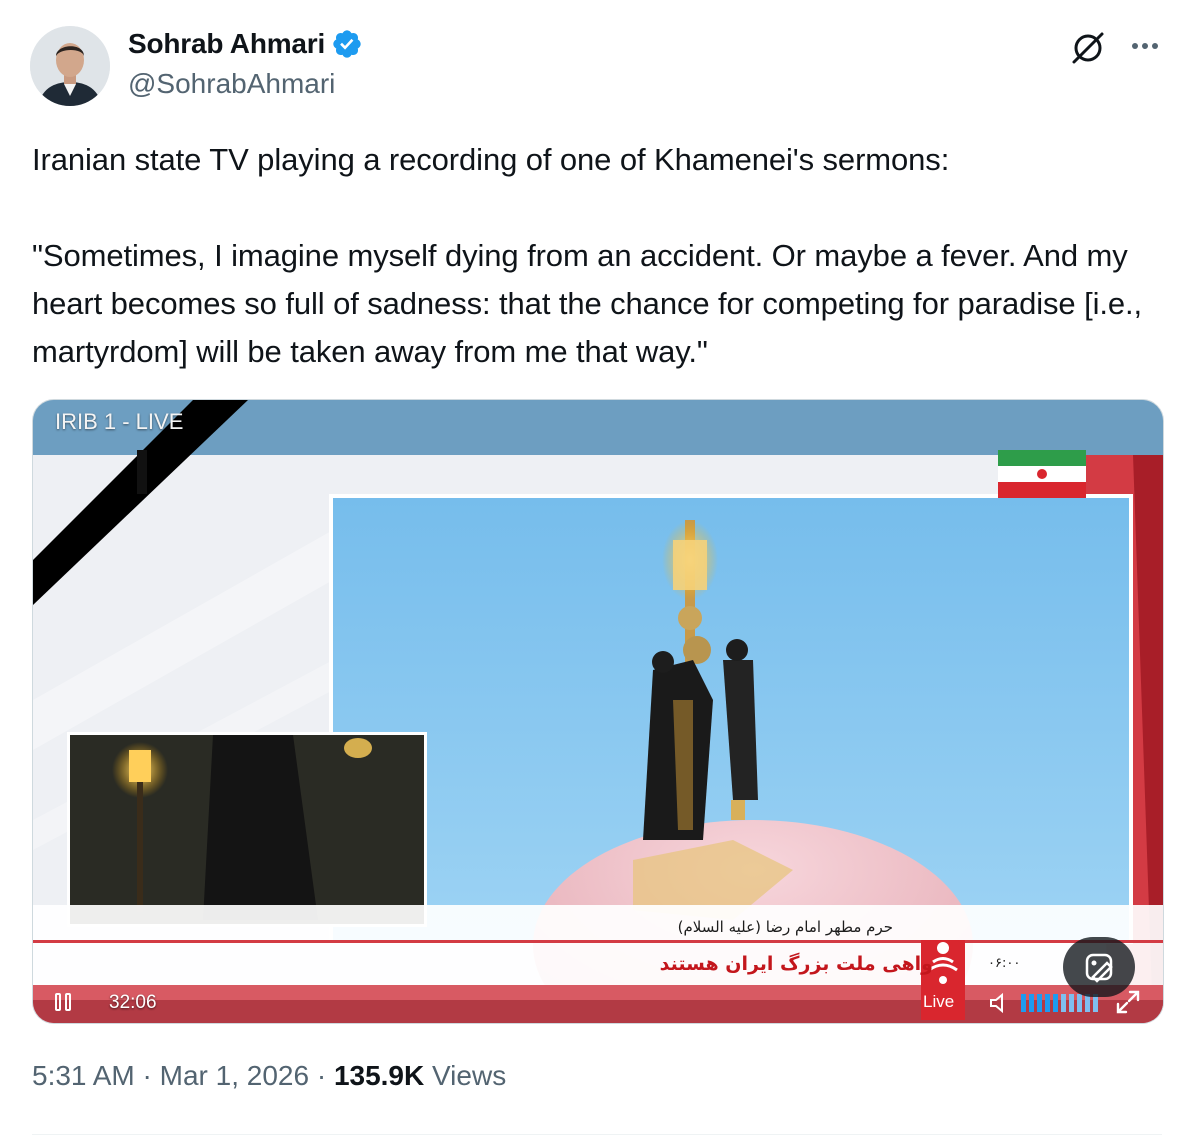  I want to click on divider, so click(597, 1134).